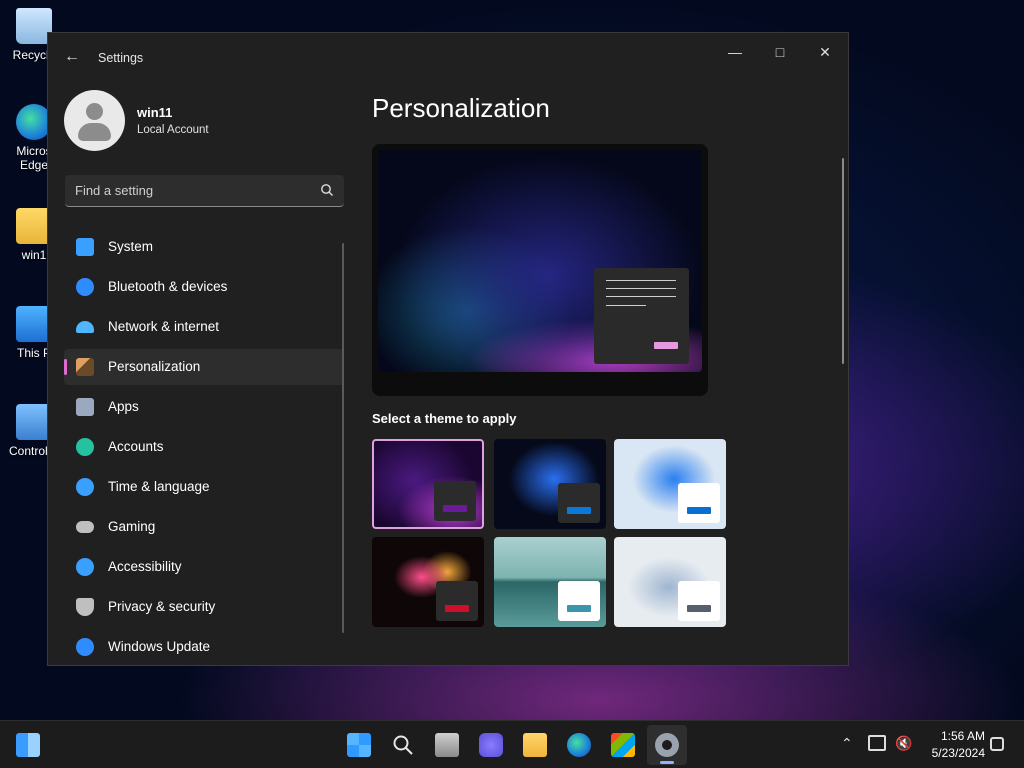  I want to click on sidebar-item-privacy: Privacy & security, so click(204, 607).